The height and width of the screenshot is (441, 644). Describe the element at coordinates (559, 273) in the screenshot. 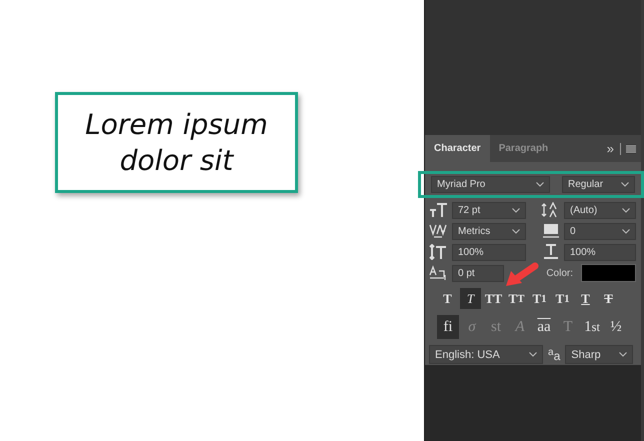

I see `color-label: Color:` at that location.